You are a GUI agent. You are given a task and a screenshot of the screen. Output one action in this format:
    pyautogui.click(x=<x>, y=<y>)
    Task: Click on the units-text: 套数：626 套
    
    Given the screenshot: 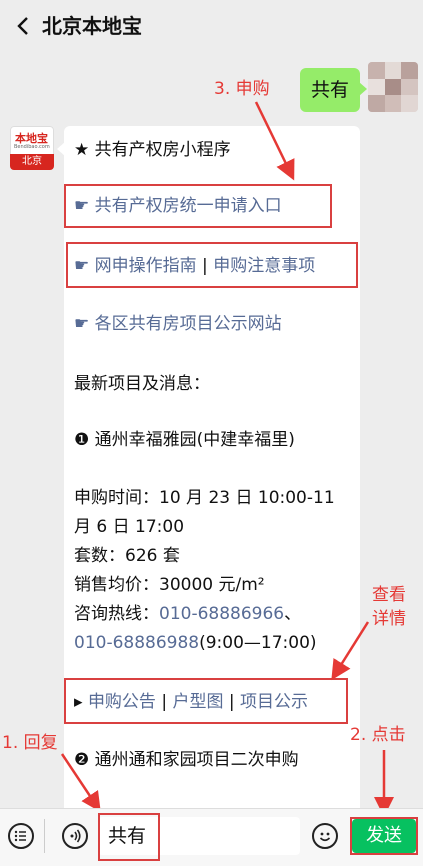 What is the action you would take?
    pyautogui.click(x=127, y=556)
    